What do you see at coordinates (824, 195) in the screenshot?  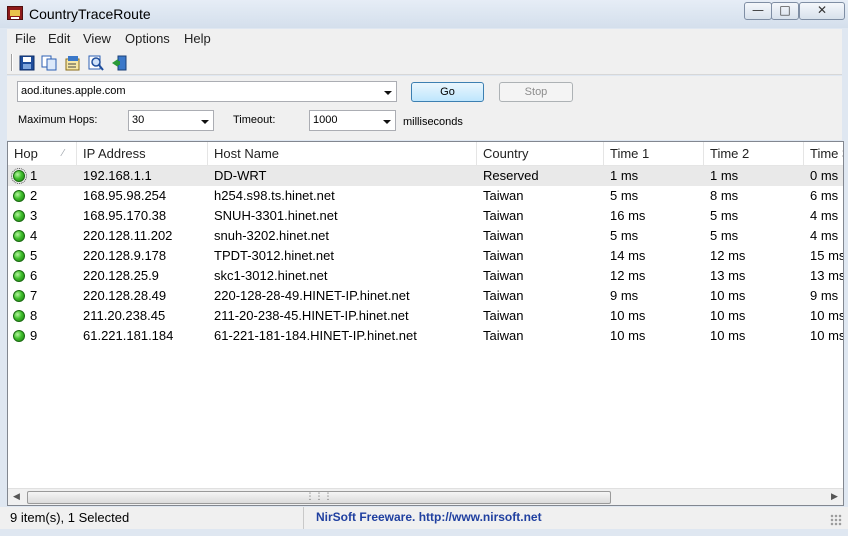 I see `cell-time-3: 6 ms` at bounding box center [824, 195].